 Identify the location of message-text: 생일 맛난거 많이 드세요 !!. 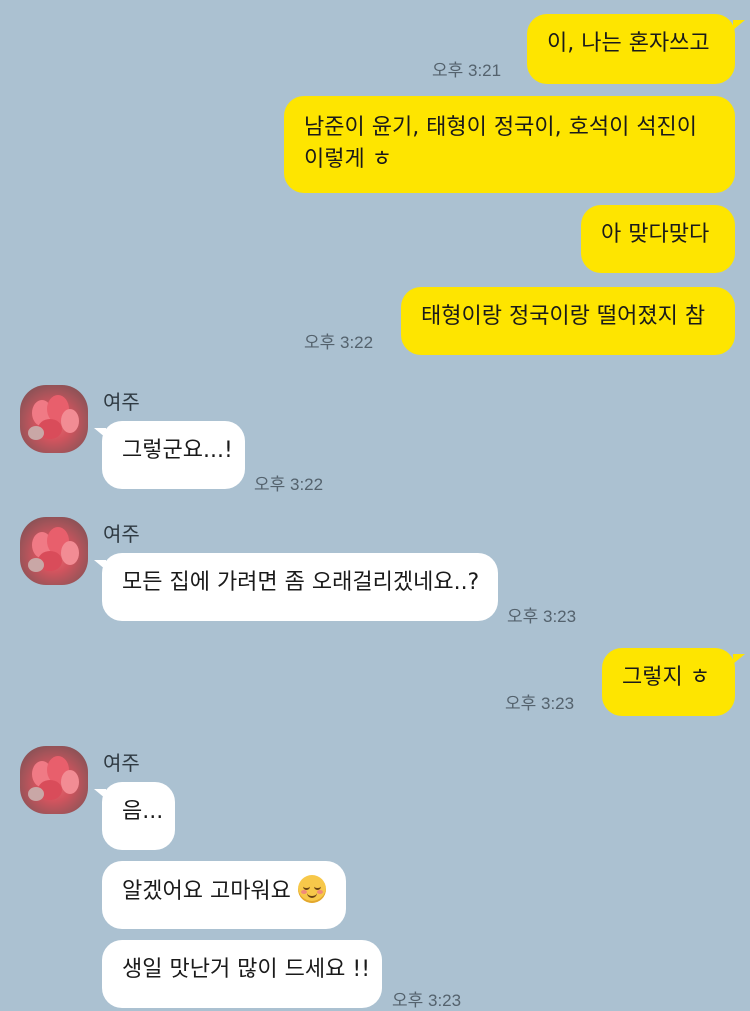
(246, 969).